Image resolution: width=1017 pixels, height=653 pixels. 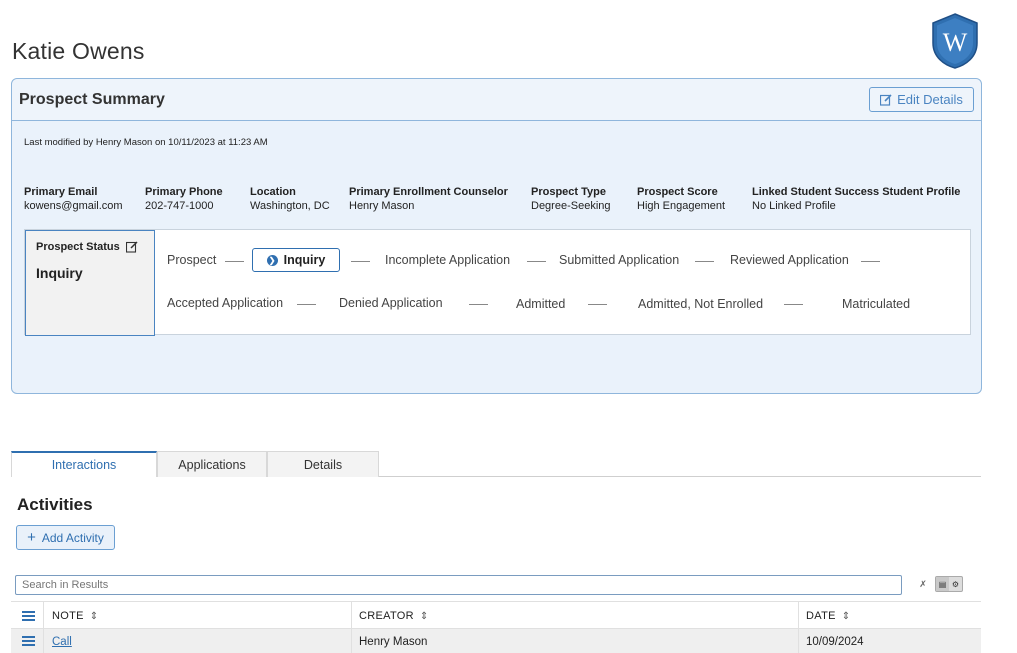 What do you see at coordinates (31, 537) in the screenshot?
I see `plus-icon: +` at bounding box center [31, 537].